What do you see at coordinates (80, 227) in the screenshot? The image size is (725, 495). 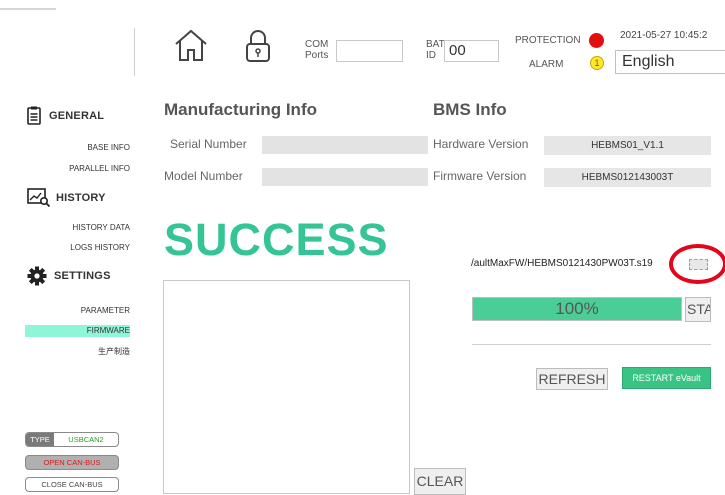 I see `sidebar-item-history-data: HISTORY DATA` at bounding box center [80, 227].